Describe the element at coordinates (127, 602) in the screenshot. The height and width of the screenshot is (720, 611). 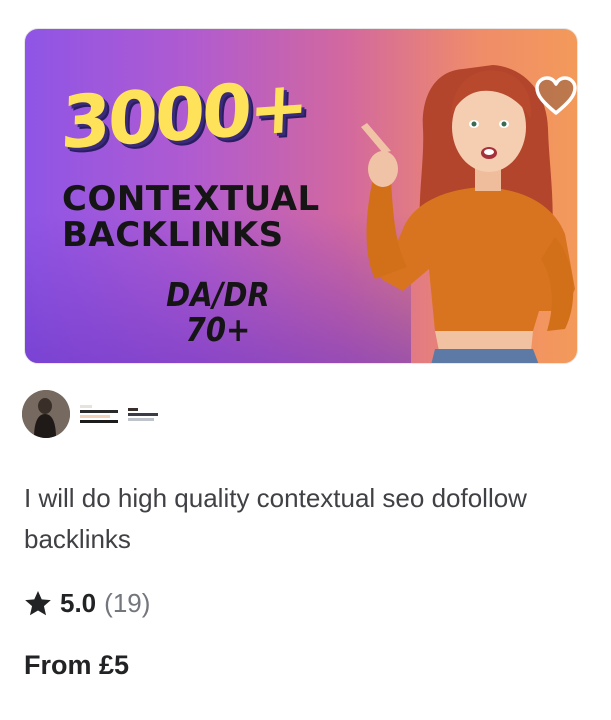
I see `rating-count: (19)` at that location.